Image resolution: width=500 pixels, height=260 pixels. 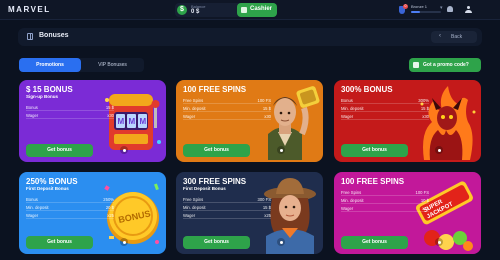 I want to click on row-value: 10 $, so click(x=424, y=200).